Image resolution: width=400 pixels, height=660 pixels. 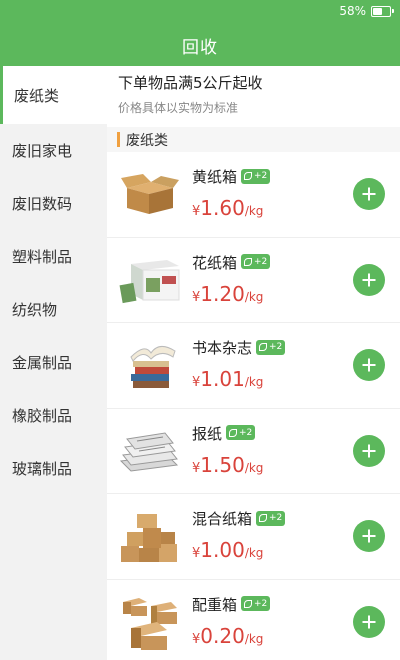 I want to click on item-price: ¥1.01/kg, so click(x=228, y=379).